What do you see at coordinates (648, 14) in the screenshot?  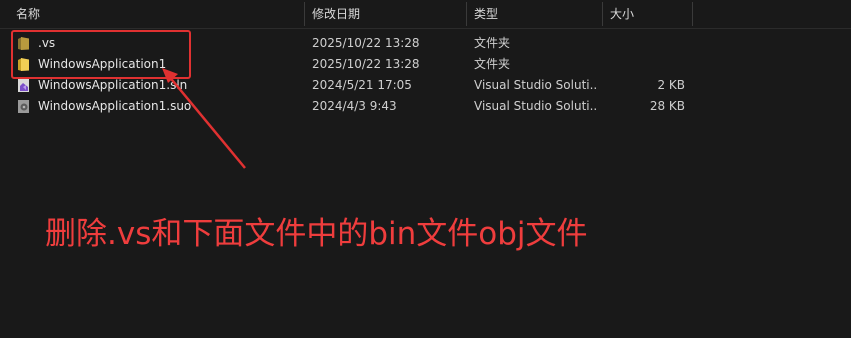 I see `column-header-size: 大小` at bounding box center [648, 14].